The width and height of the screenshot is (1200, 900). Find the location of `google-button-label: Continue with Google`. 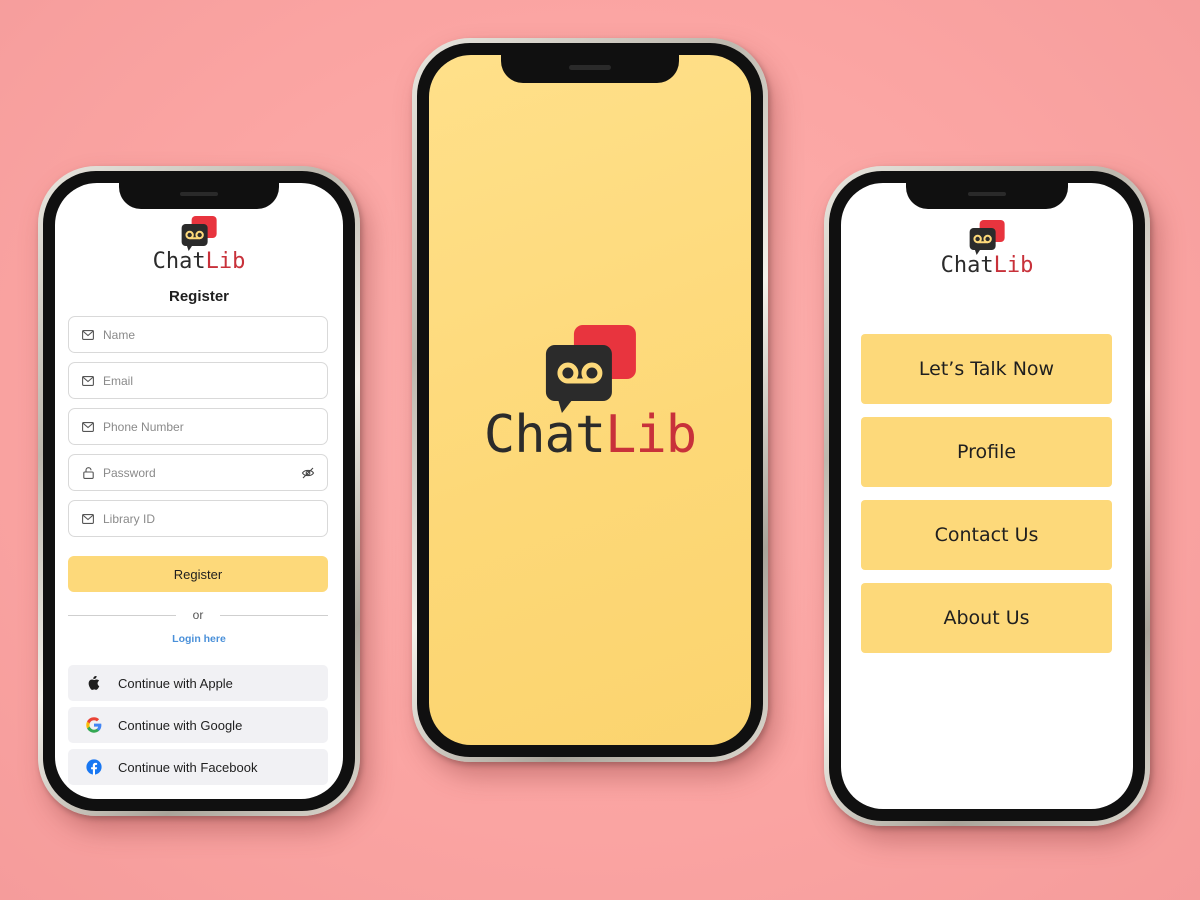

google-button-label: Continue with Google is located at coordinates (180, 725).